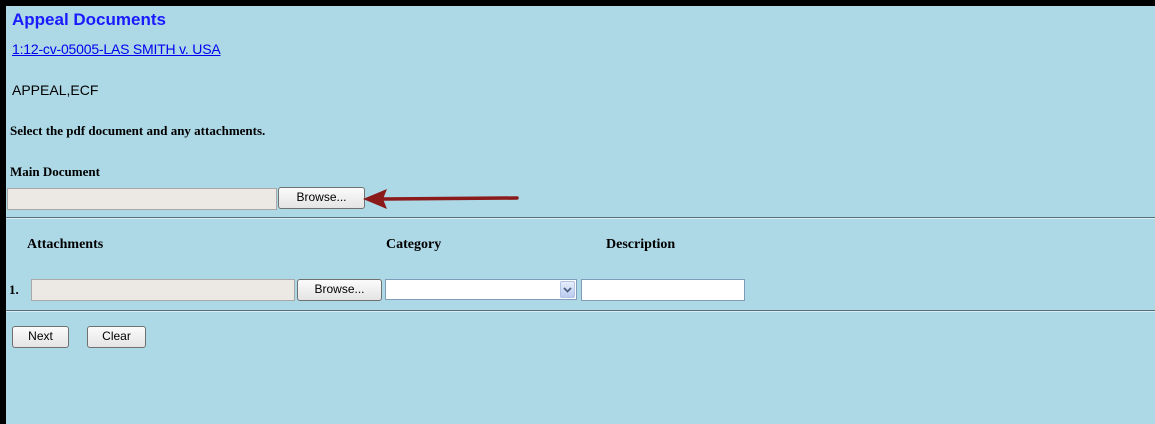 The width and height of the screenshot is (1155, 424). What do you see at coordinates (481, 289) in the screenshot?
I see `category-select` at bounding box center [481, 289].